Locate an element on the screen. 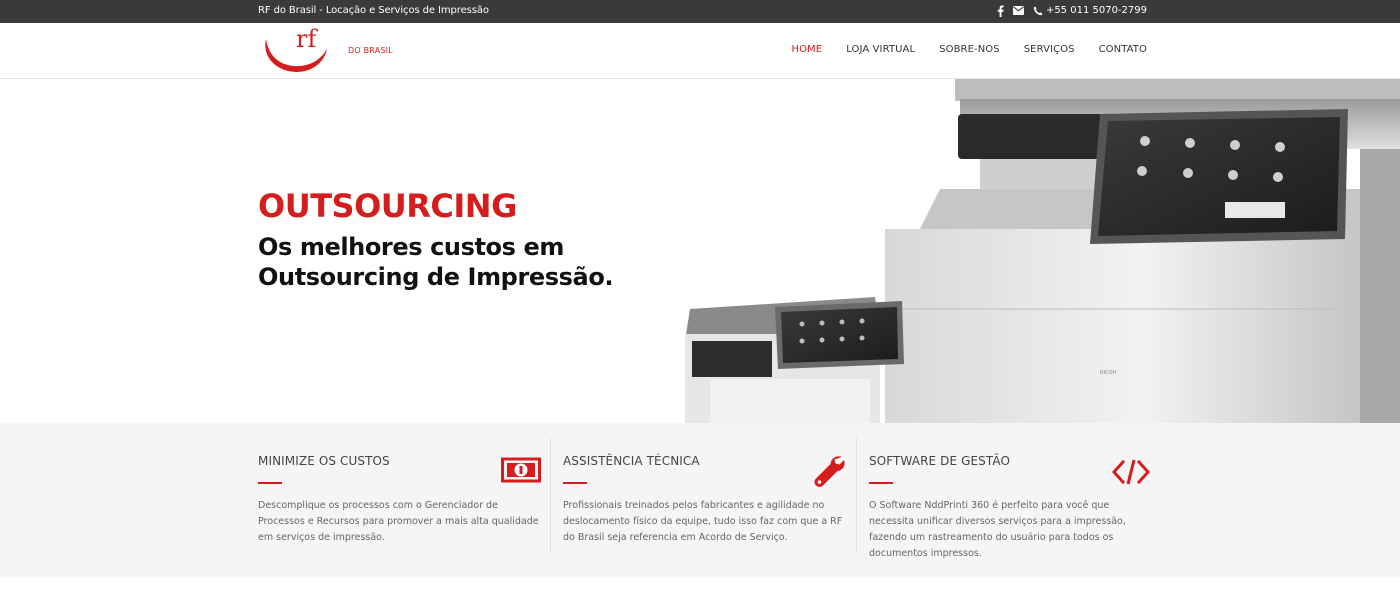 The height and width of the screenshot is (612, 1400). hero-title: OUTSOURCING is located at coordinates (387, 206).